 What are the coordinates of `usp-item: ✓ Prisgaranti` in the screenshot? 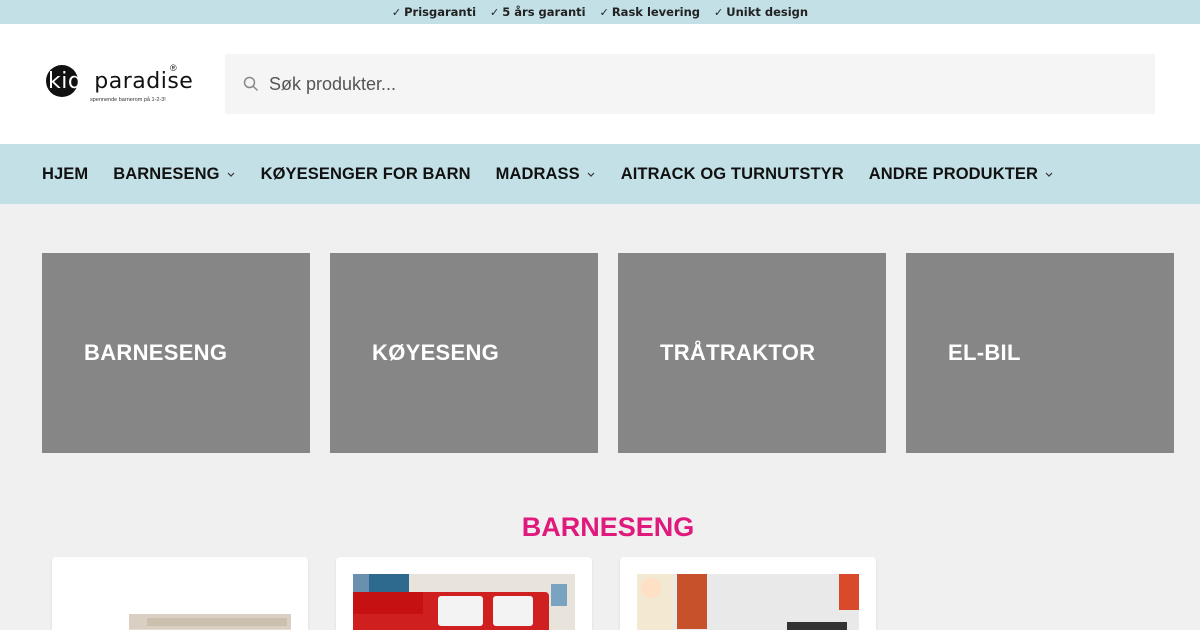 It's located at (434, 12).